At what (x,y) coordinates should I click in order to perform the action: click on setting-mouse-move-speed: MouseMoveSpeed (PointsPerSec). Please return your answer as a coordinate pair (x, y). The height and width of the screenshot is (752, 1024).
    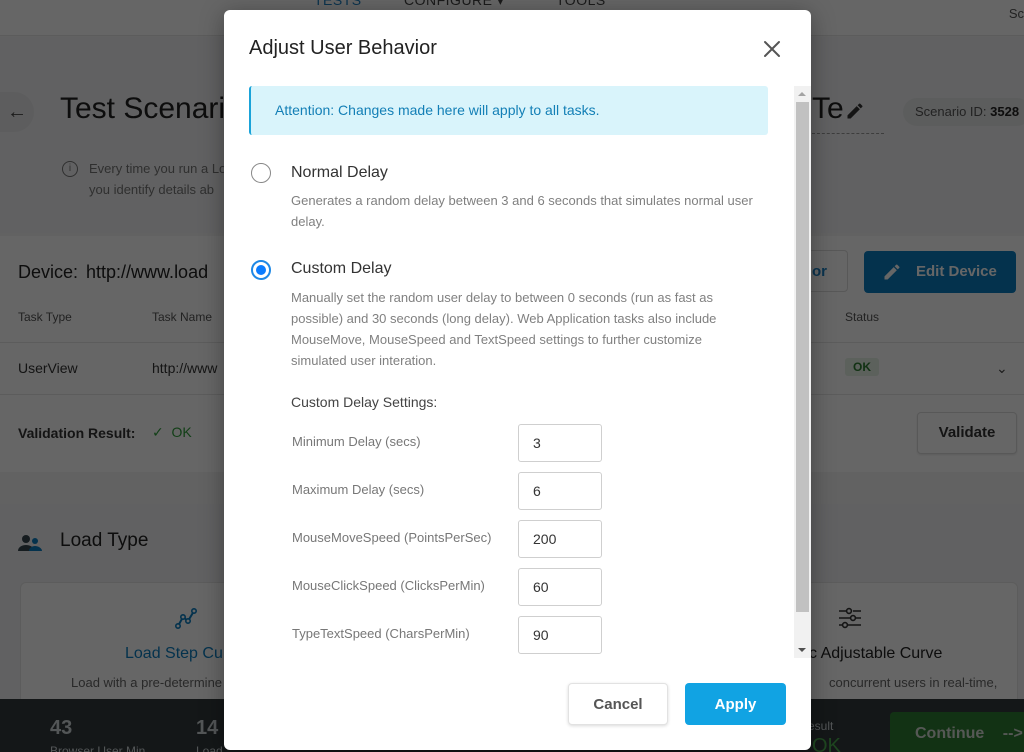
    Looking at the image, I should click on (452, 539).